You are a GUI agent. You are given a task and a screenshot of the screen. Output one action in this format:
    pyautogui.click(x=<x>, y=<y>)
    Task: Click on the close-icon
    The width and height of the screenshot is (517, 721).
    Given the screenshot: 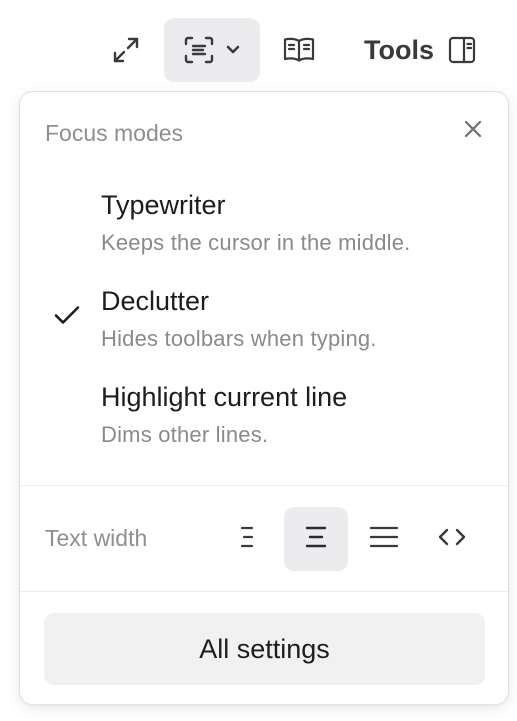 What is the action you would take?
    pyautogui.click(x=473, y=131)
    